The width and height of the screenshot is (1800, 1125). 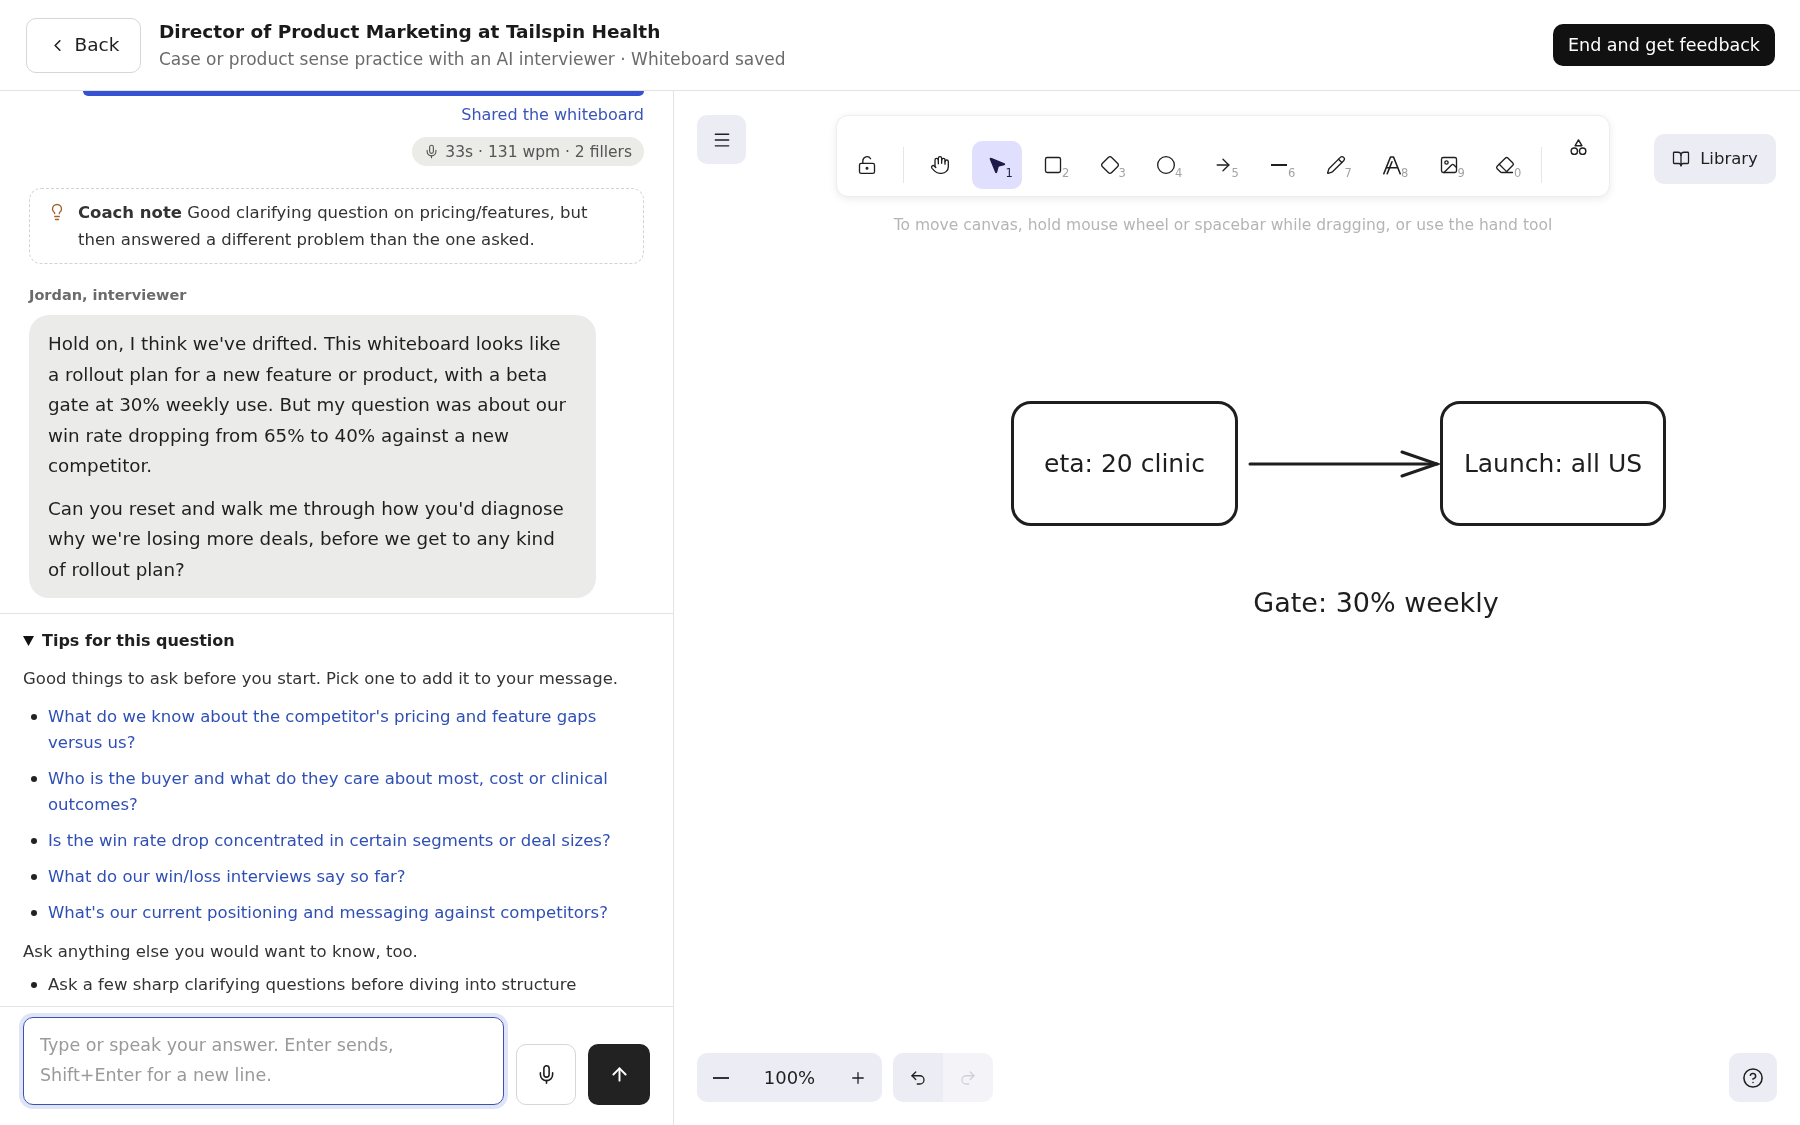 I want to click on tips-outro: Ask anything else you would want to know, too., so click(x=221, y=952).